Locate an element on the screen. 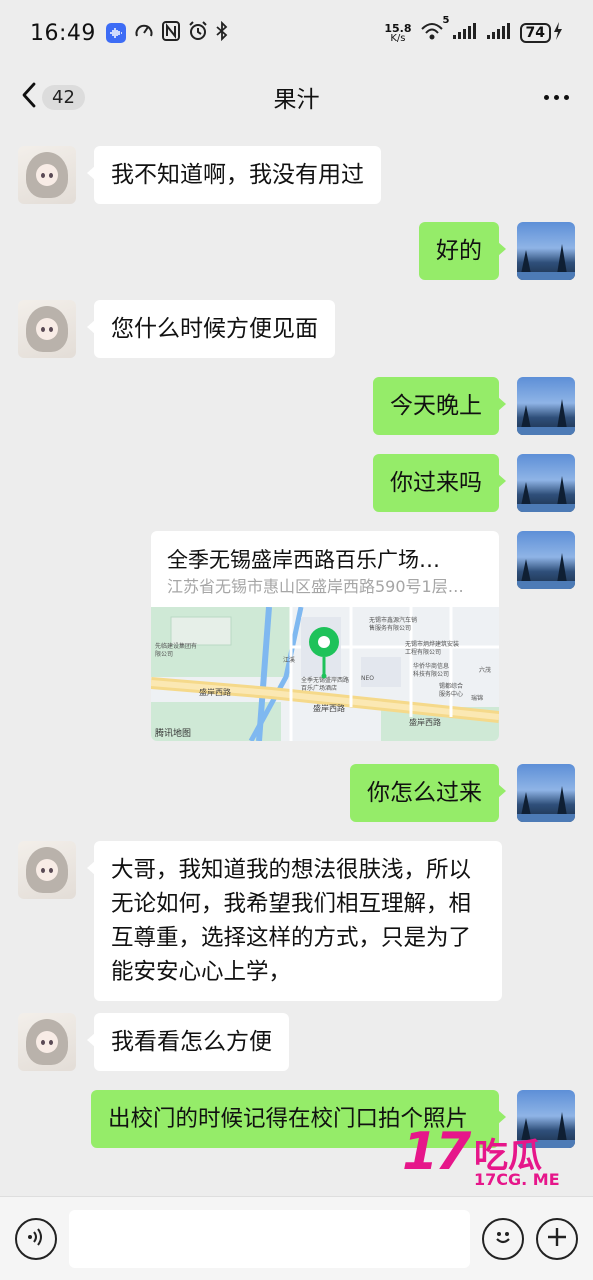 This screenshot has width=593, height=1280. voice-button is located at coordinates (36, 1238).